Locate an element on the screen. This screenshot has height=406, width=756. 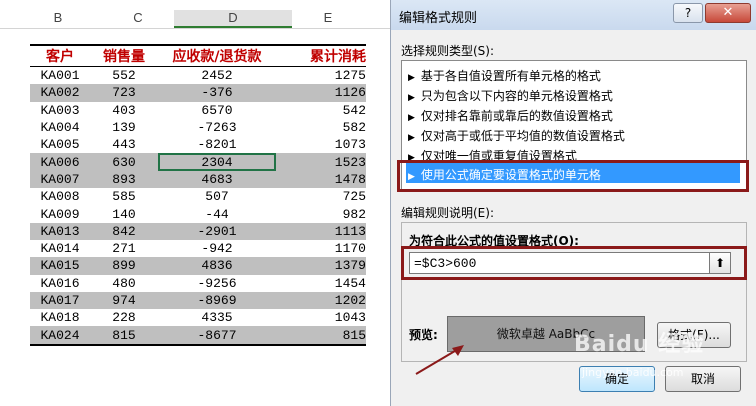
cell-customer: KA016 is located at coordinates (60, 283).